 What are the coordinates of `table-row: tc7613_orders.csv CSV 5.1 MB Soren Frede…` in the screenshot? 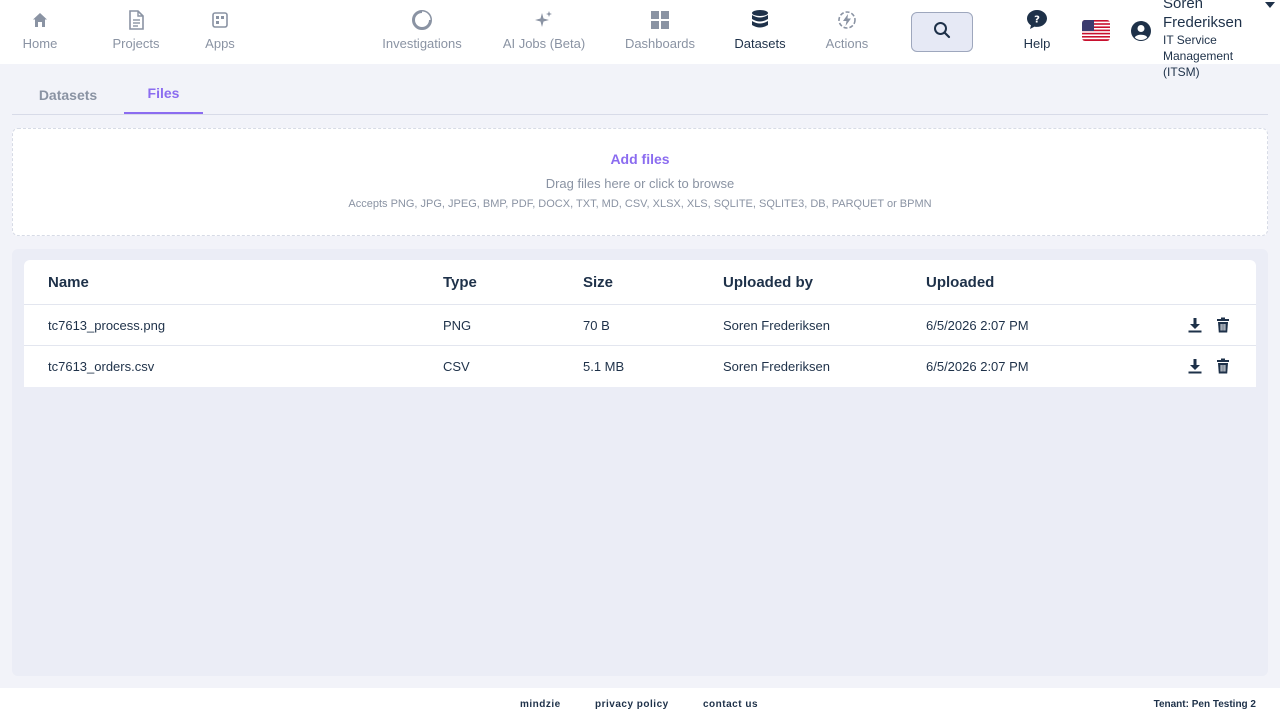 It's located at (640, 366).